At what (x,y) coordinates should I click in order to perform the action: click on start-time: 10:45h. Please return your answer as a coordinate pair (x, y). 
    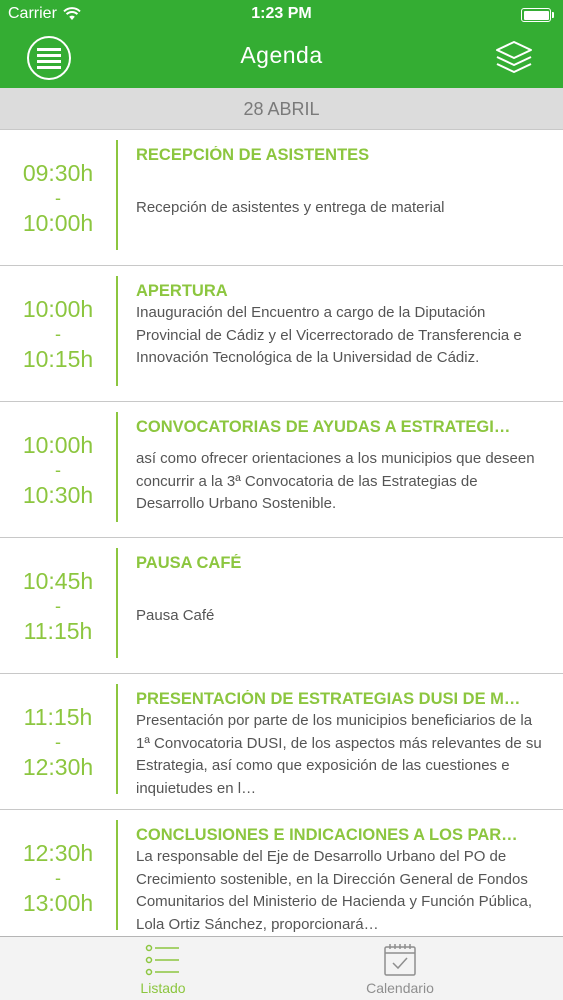
    Looking at the image, I should click on (58, 581).